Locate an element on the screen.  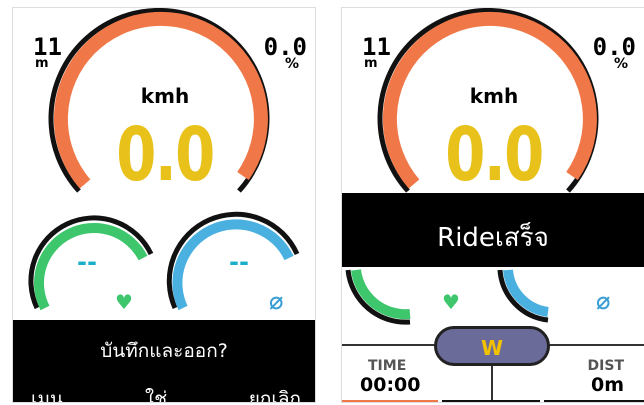
power-pill: W is located at coordinates (492, 346).